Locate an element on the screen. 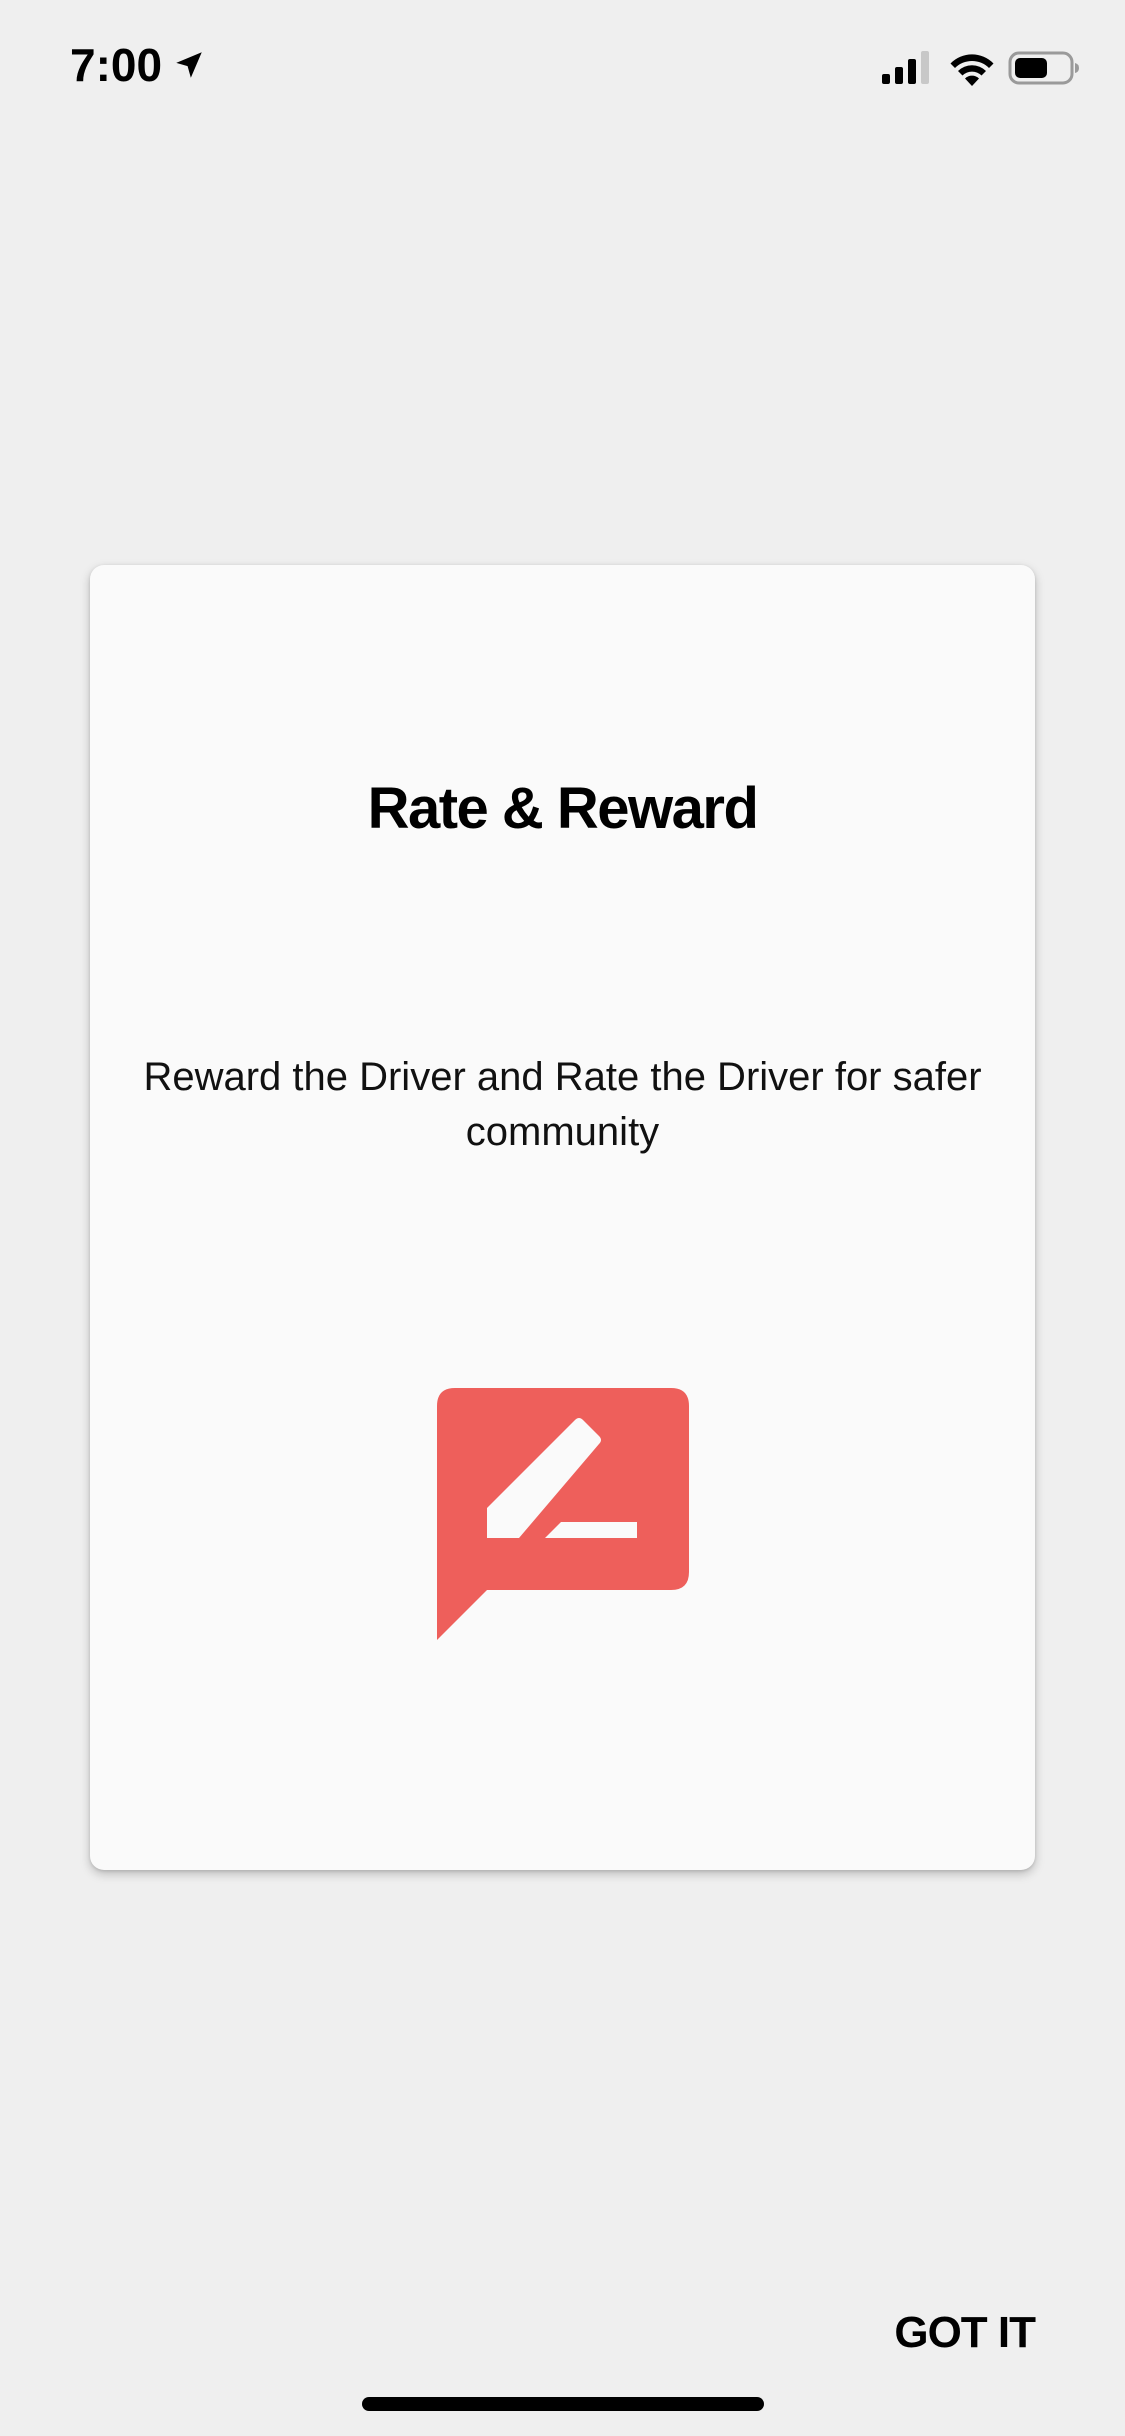  got-it-button: GOT IT is located at coordinates (965, 2333).